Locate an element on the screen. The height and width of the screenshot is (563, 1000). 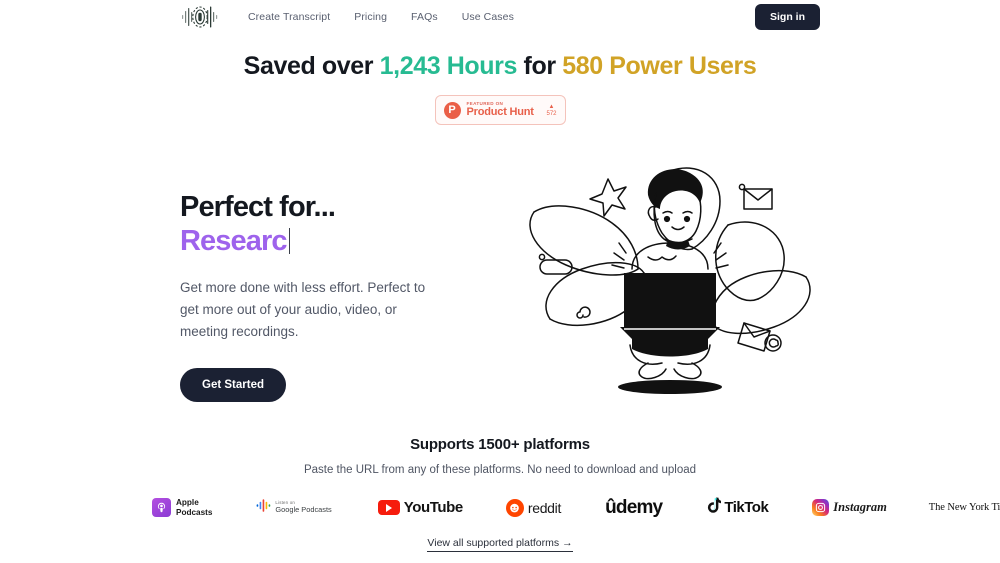
apple-podcasts-line2: Podcasts is located at coordinates (194, 512).